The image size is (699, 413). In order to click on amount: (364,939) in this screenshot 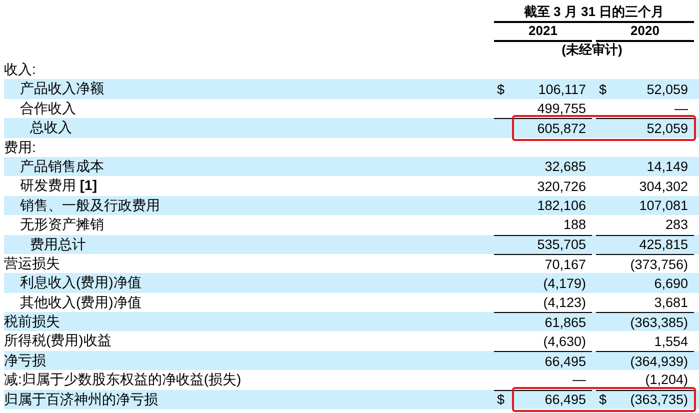, I will do `click(659, 361)`.